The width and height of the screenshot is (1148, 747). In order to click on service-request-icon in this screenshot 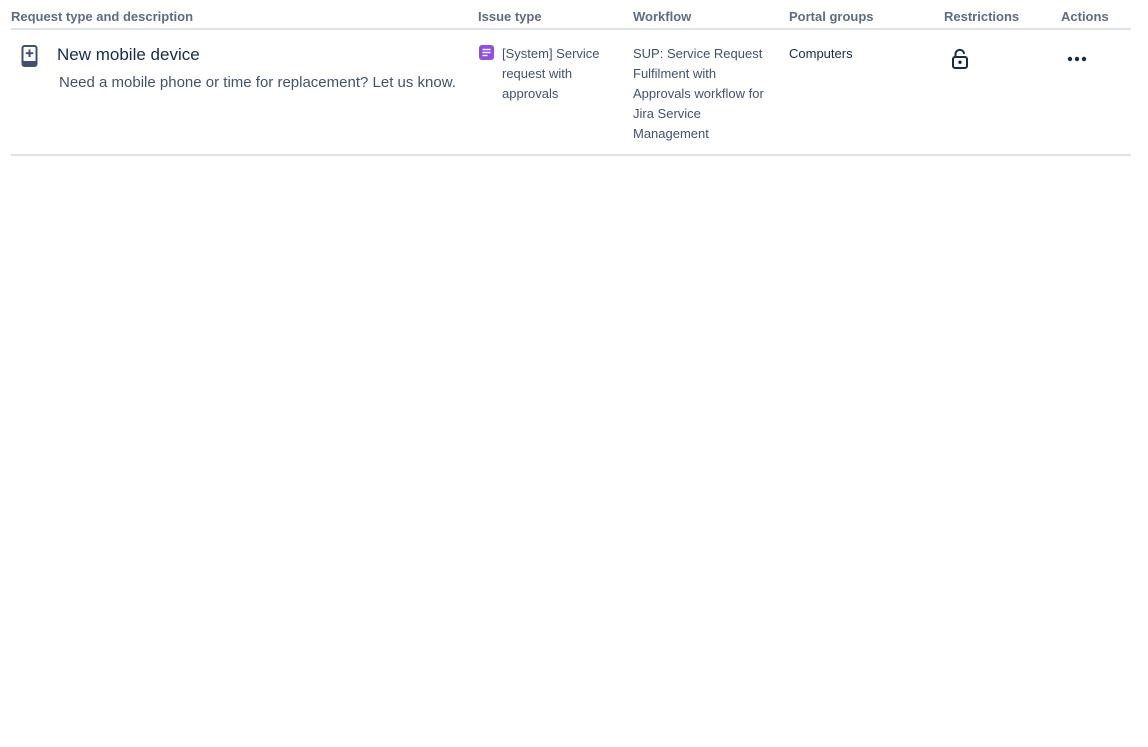, I will do `click(486, 52)`.